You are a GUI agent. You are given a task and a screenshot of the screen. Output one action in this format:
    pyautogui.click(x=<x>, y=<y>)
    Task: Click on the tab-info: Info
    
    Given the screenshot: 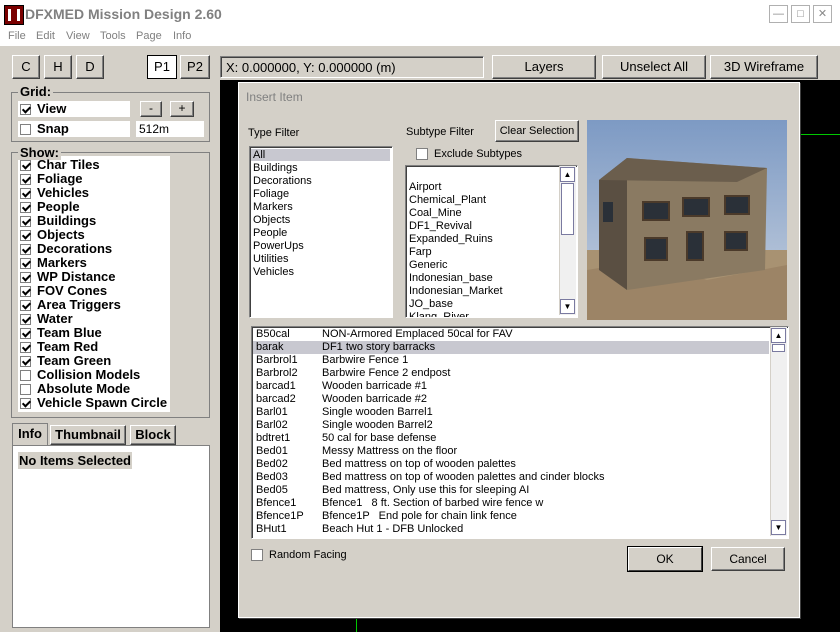 What is the action you would take?
    pyautogui.click(x=30, y=434)
    